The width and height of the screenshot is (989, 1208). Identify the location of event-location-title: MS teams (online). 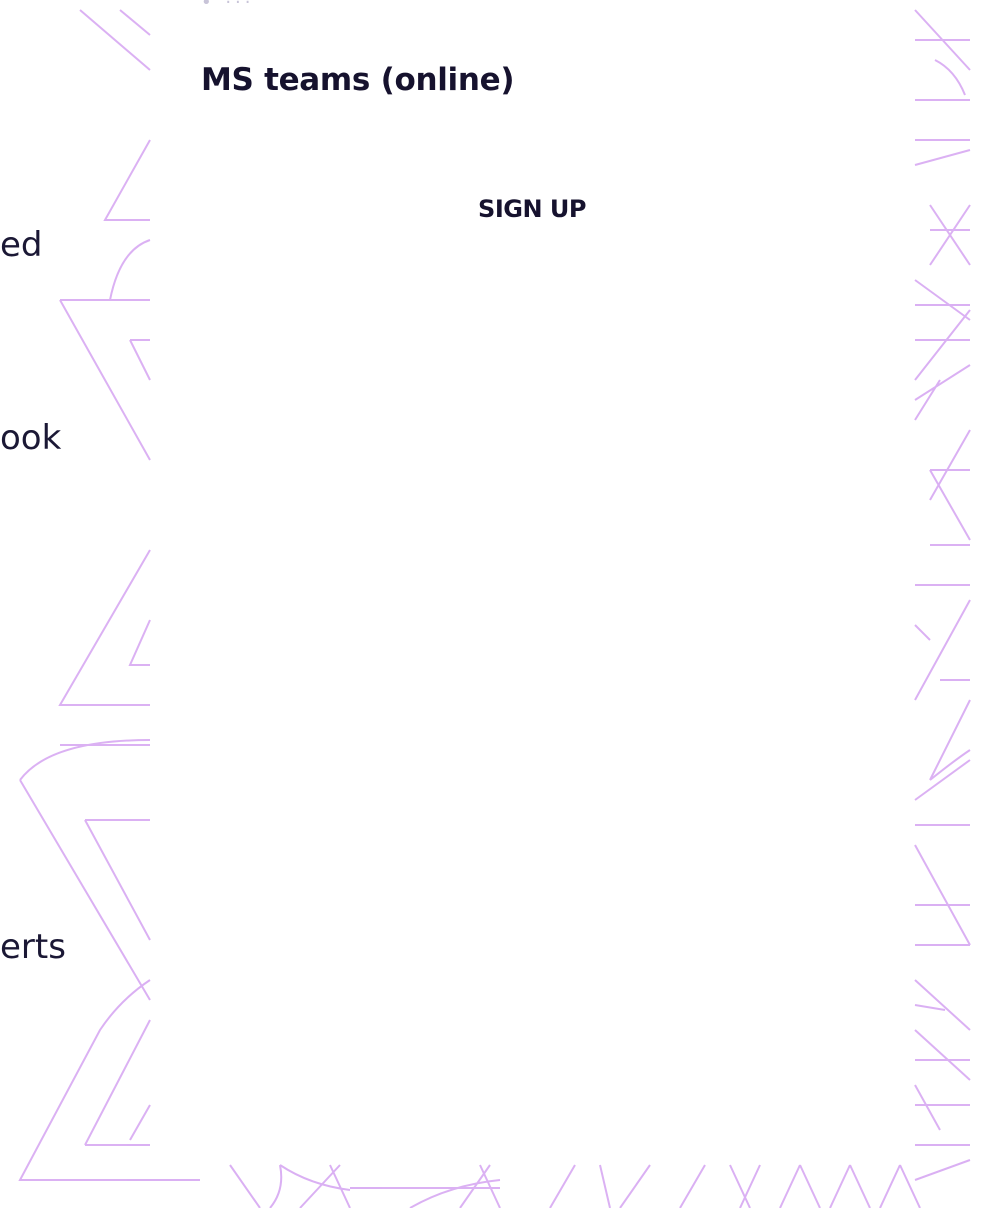
(358, 80).